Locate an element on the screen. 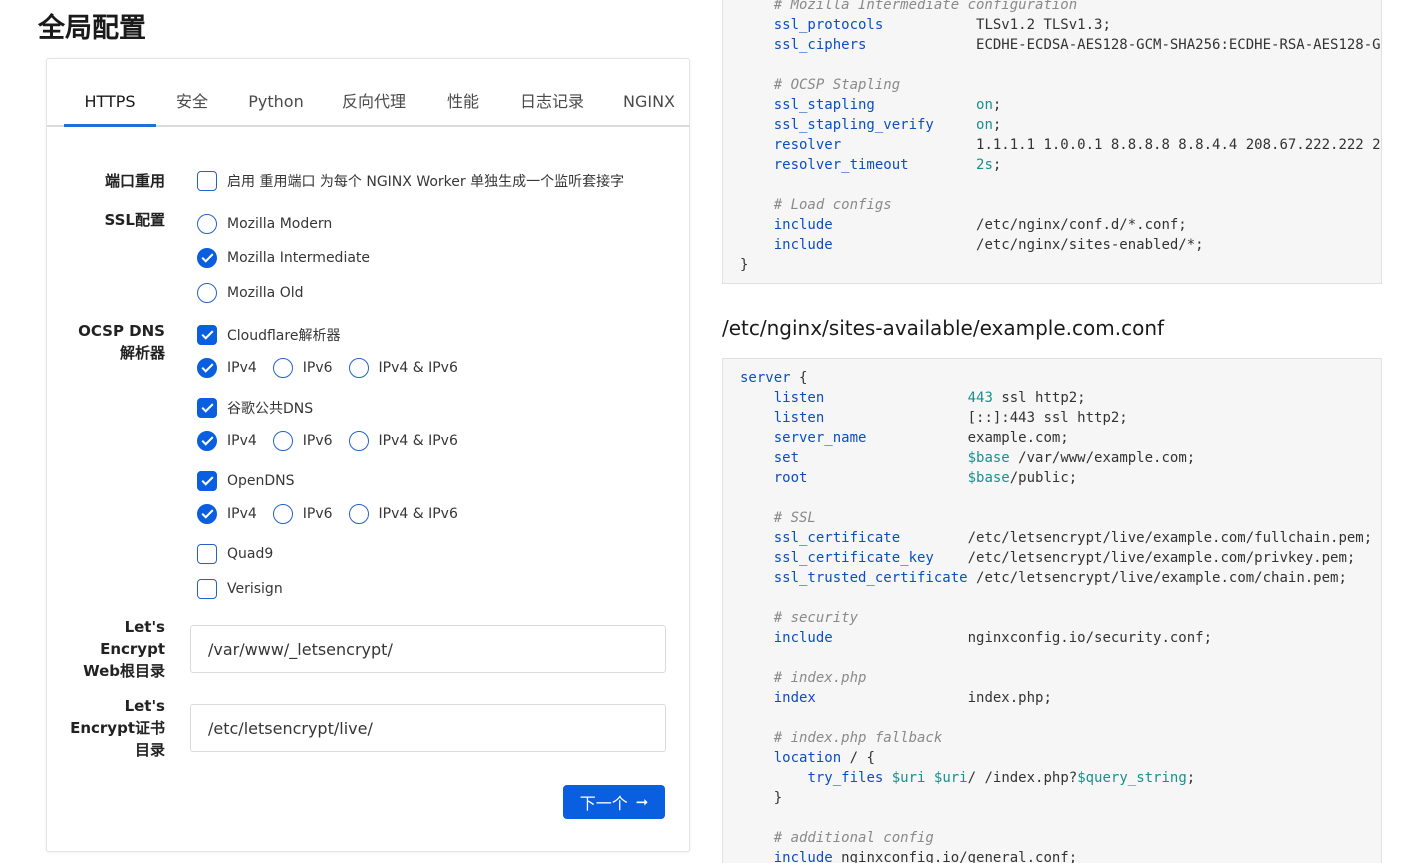 This screenshot has height=863, width=1407. code-token: index is located at coordinates (794, 698).